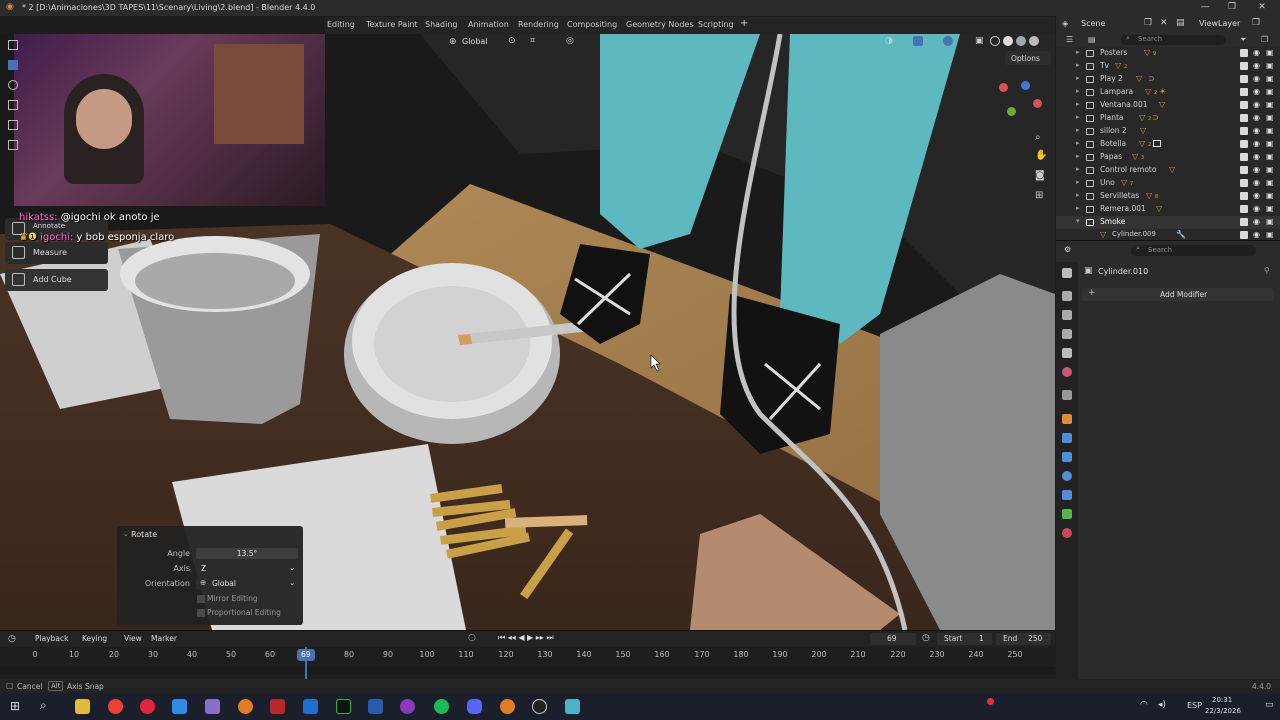 This screenshot has width=1280, height=720. I want to click on blender-active-icon, so click(507, 706).